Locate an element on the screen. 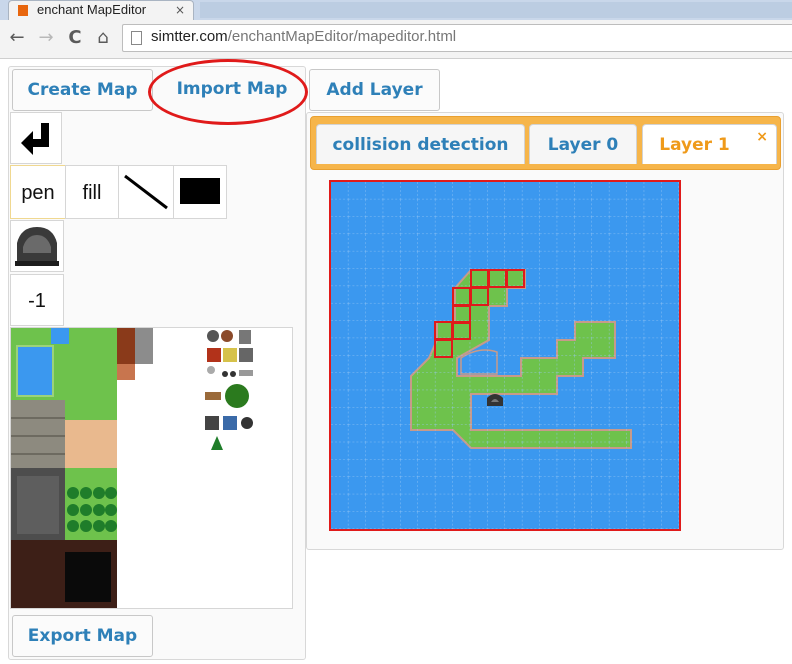 This screenshot has height=664, width=792. undo-arrow-icon is located at coordinates (35, 139).